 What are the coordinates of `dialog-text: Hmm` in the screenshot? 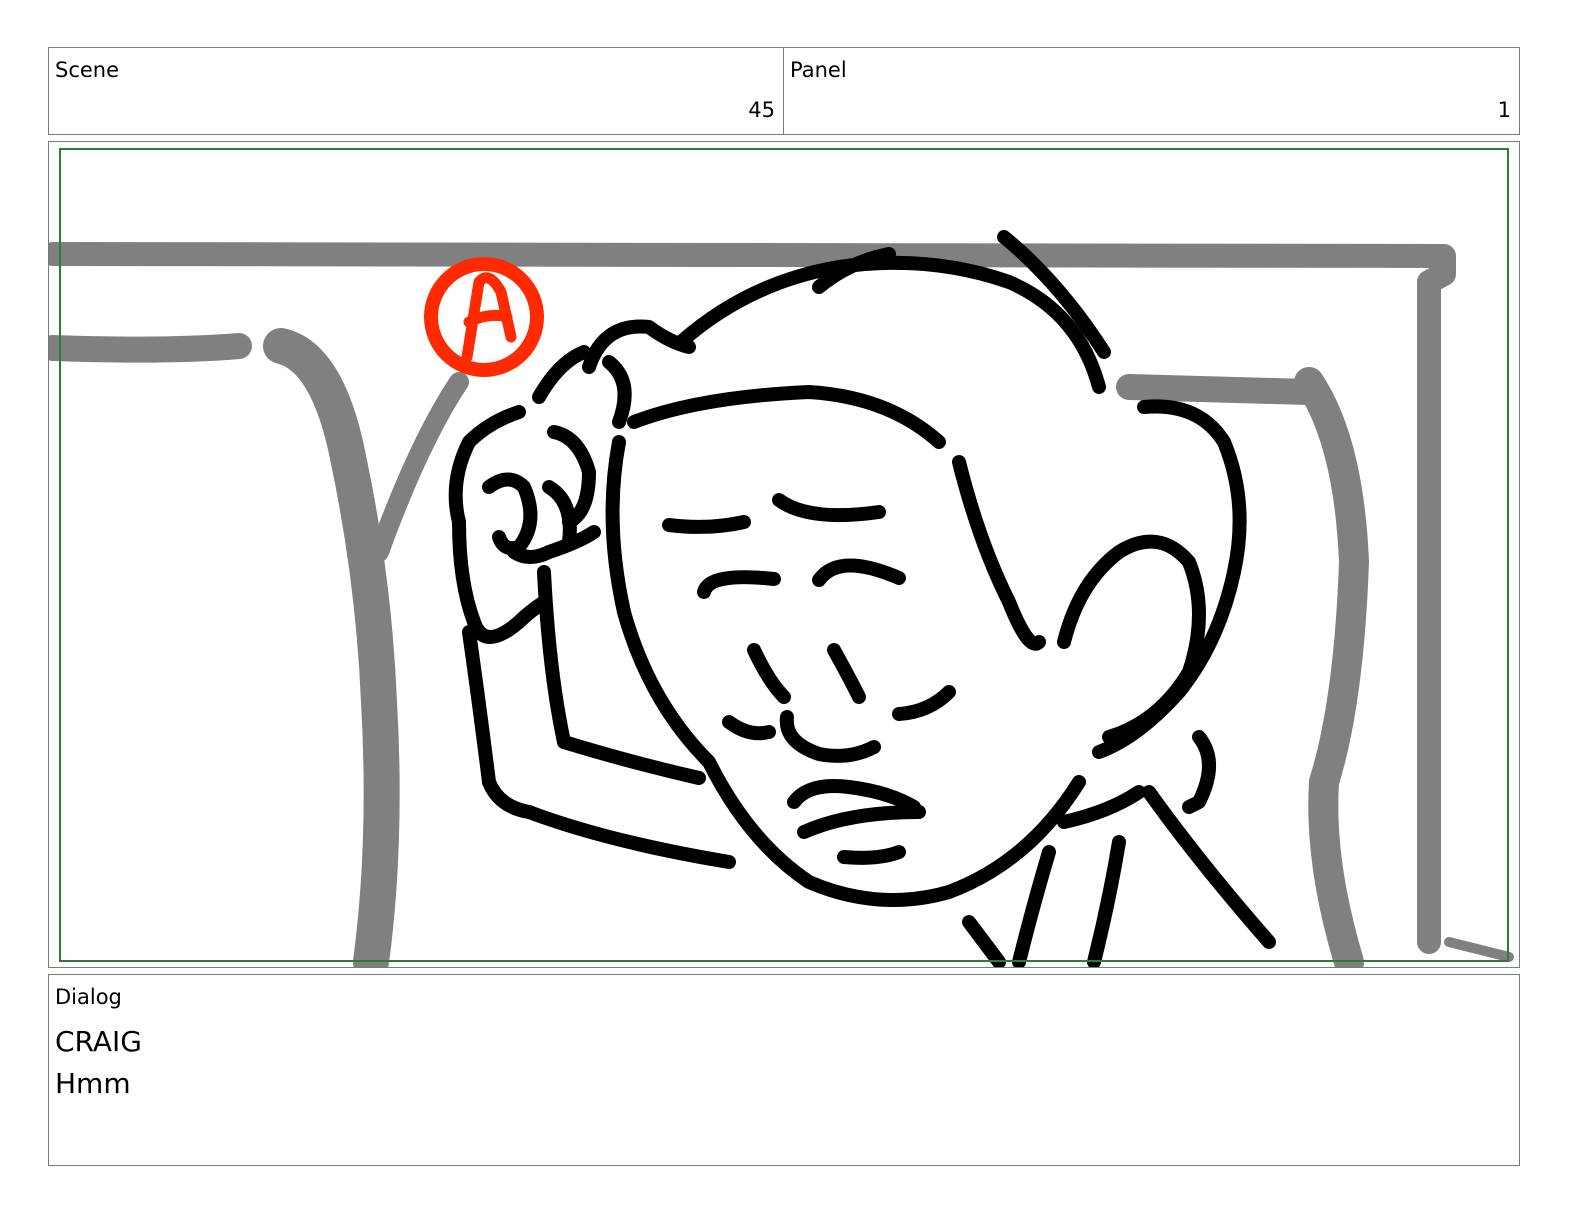 It's located at (93, 1083).